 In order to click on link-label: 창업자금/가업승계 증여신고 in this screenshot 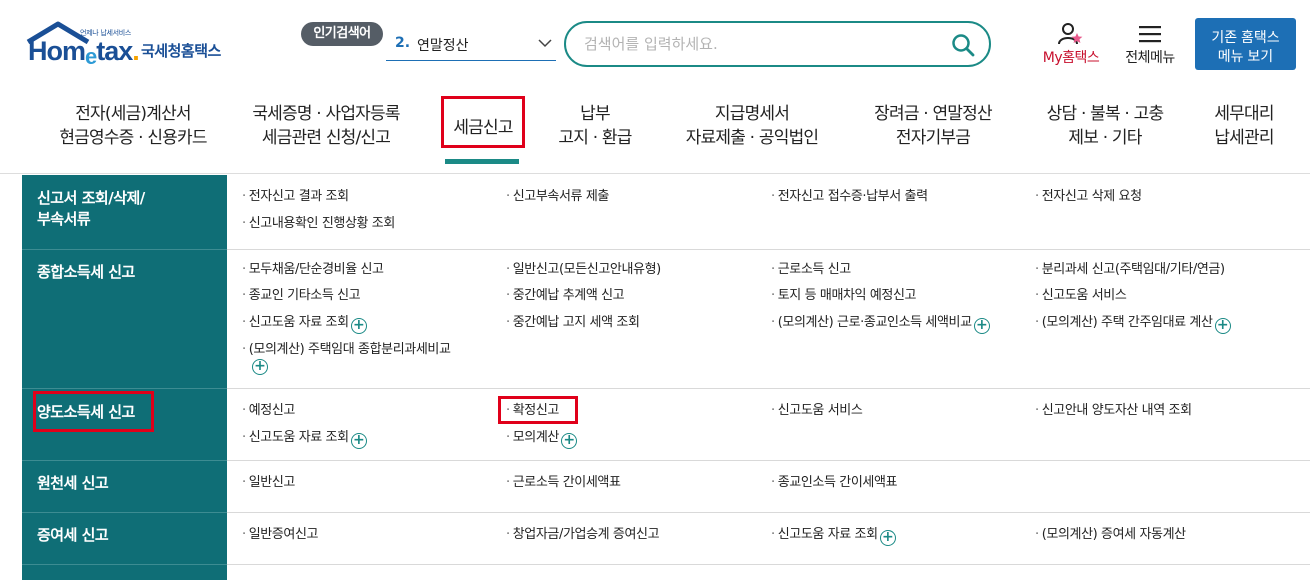, I will do `click(586, 534)`.